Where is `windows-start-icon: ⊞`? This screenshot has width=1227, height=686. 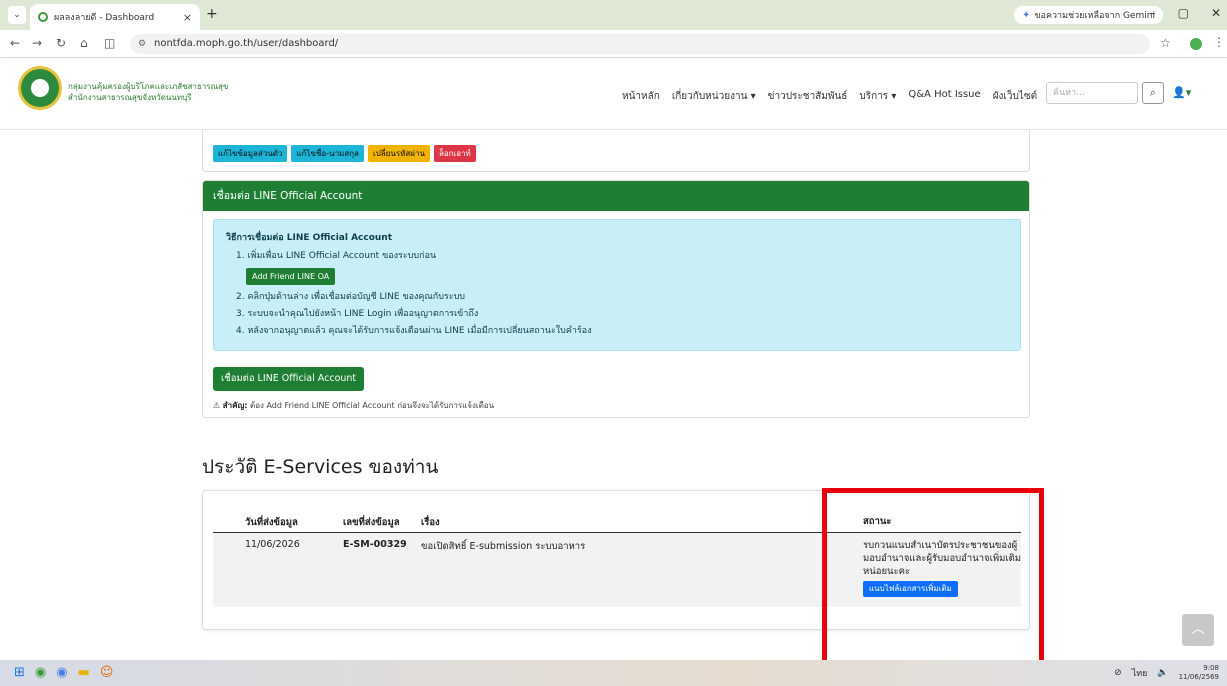 windows-start-icon: ⊞ is located at coordinates (19, 672).